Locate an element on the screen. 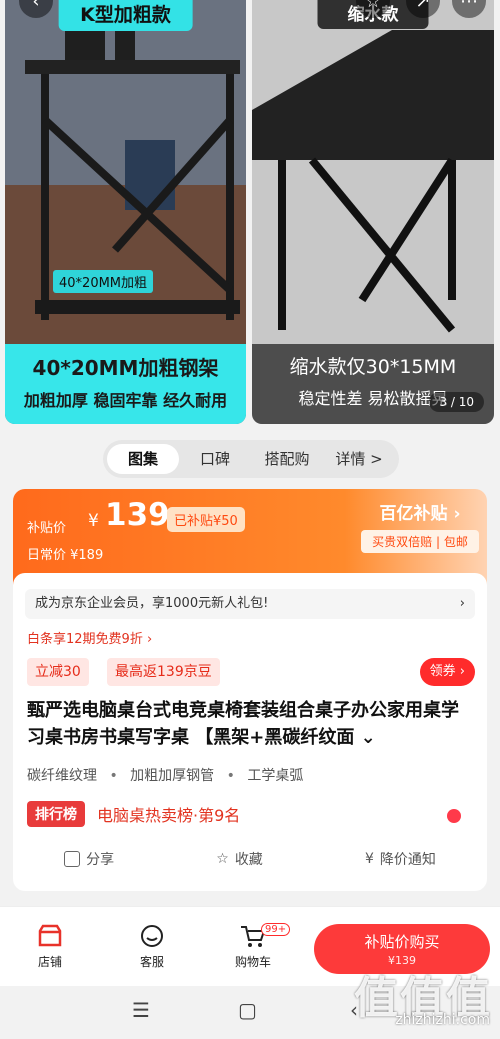 This screenshot has width=500, height=1039. chevron-right-icon: › is located at coordinates (462, 603).